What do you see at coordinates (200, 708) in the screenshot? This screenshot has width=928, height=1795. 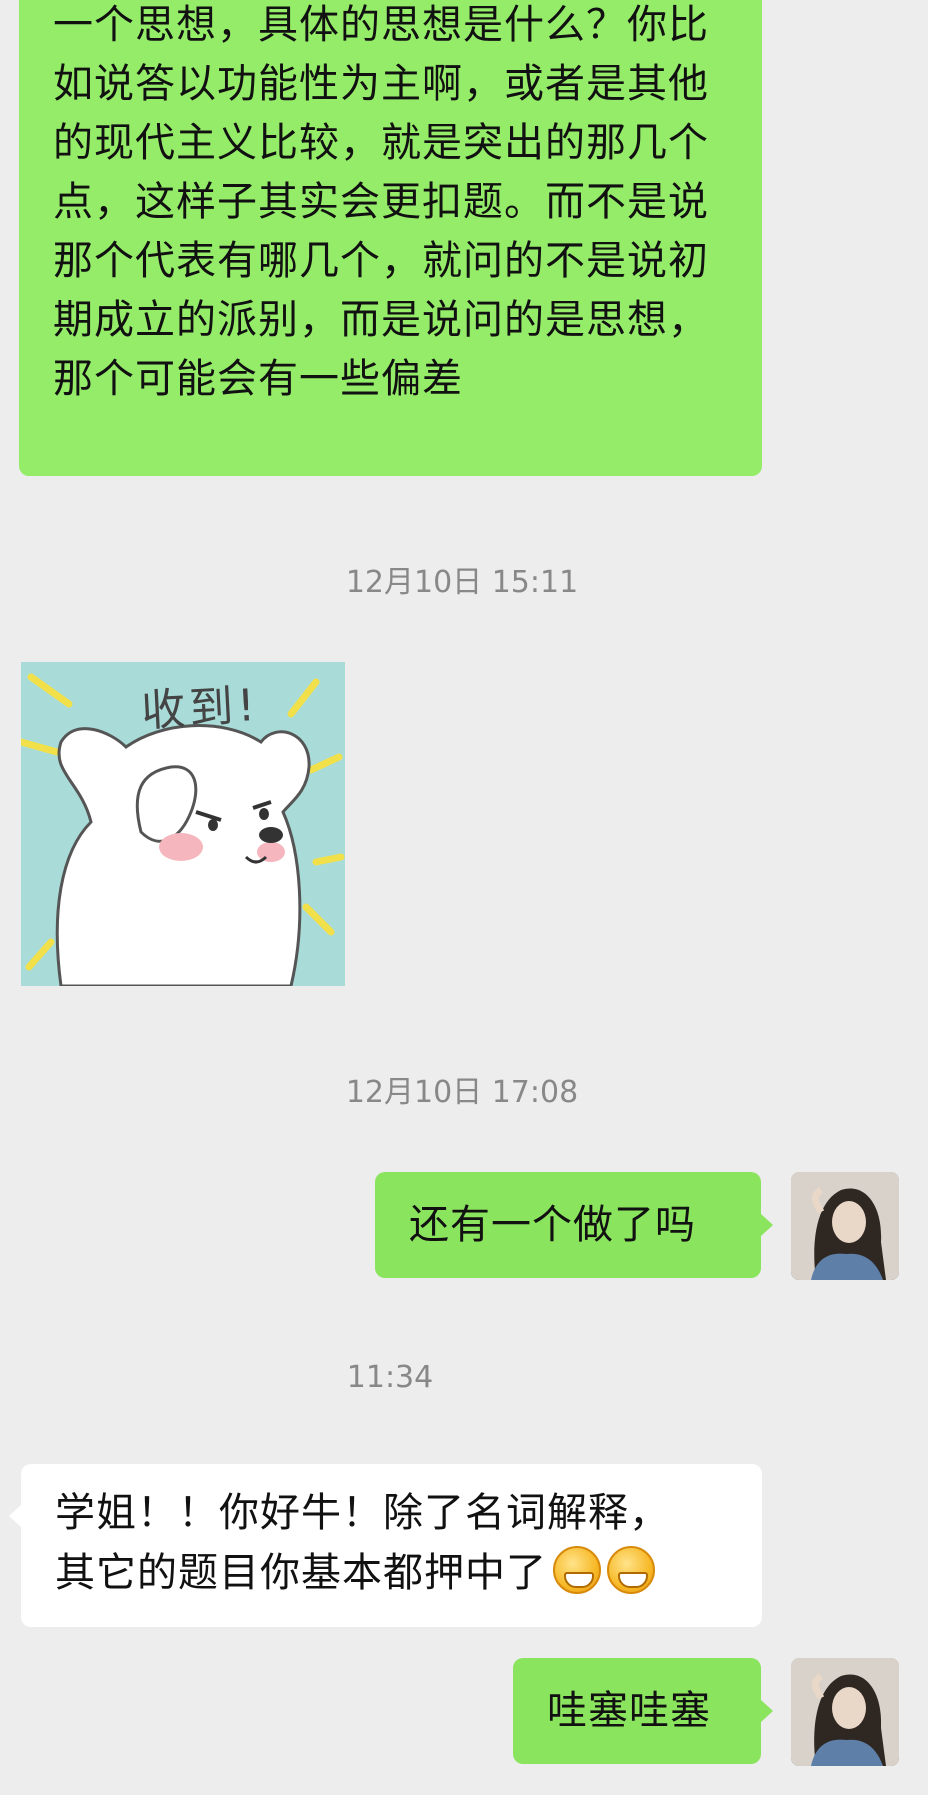 I see `sticker-caption: 收到!` at bounding box center [200, 708].